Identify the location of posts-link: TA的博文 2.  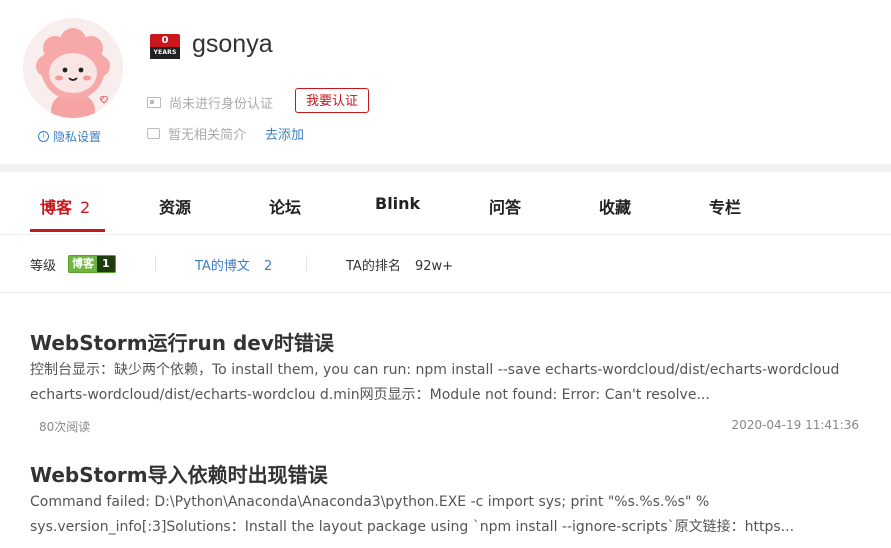
(233, 264).